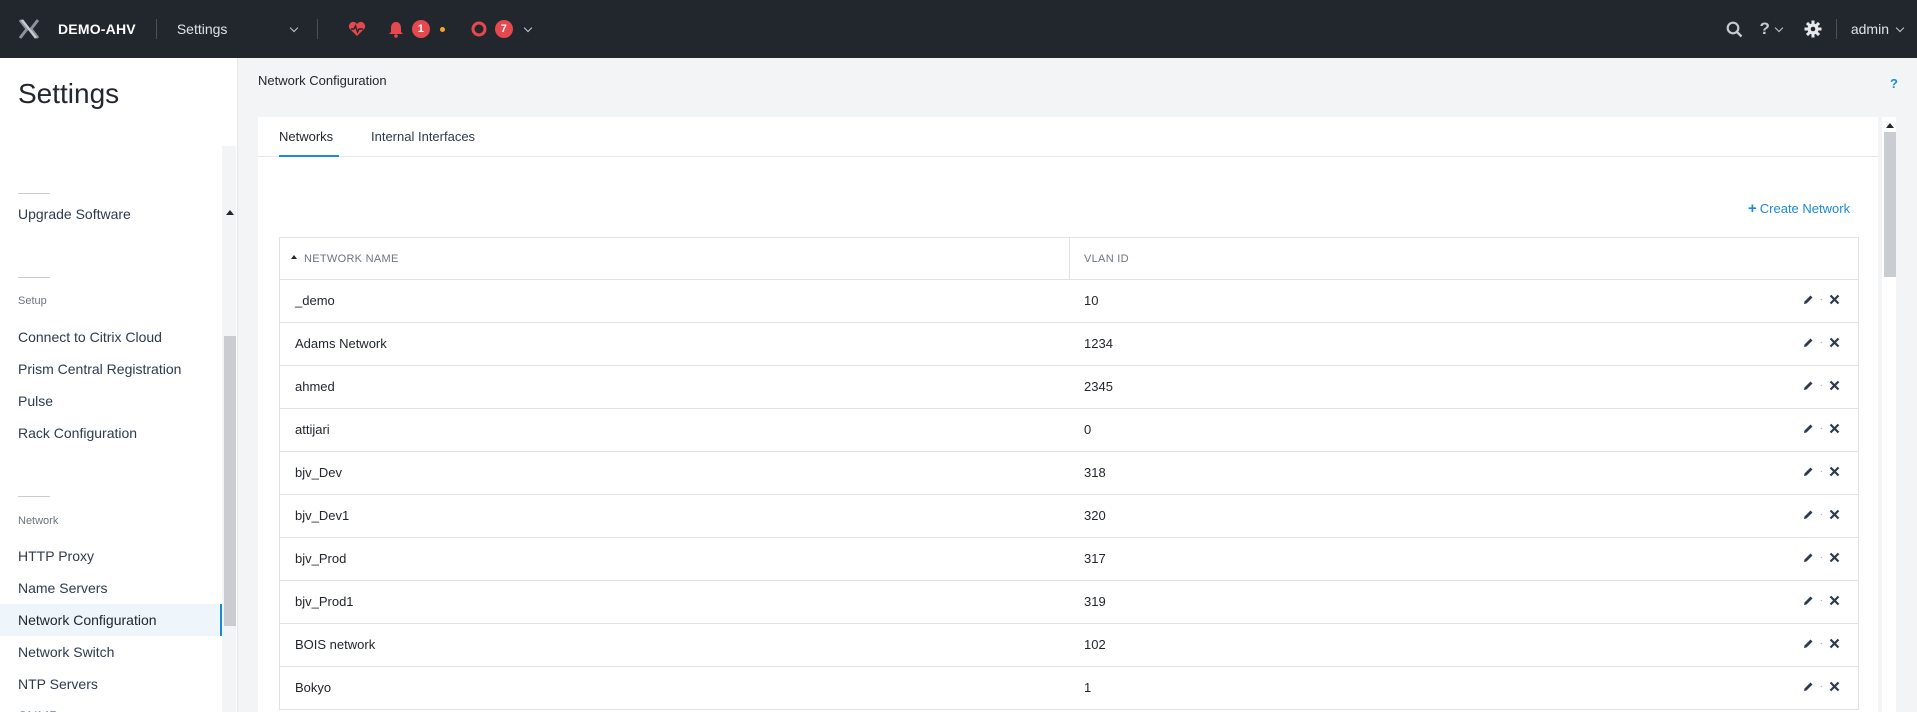 Image resolution: width=1917 pixels, height=712 pixels. What do you see at coordinates (958, 29) in the screenshot?
I see `top-navigation-bar: DEMO-AHV Settings 1 7 ? admin` at bounding box center [958, 29].